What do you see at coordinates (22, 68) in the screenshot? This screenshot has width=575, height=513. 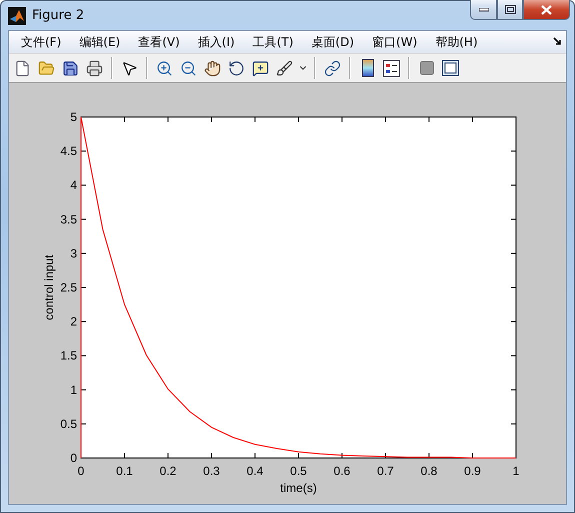 I see `new-file-icon` at bounding box center [22, 68].